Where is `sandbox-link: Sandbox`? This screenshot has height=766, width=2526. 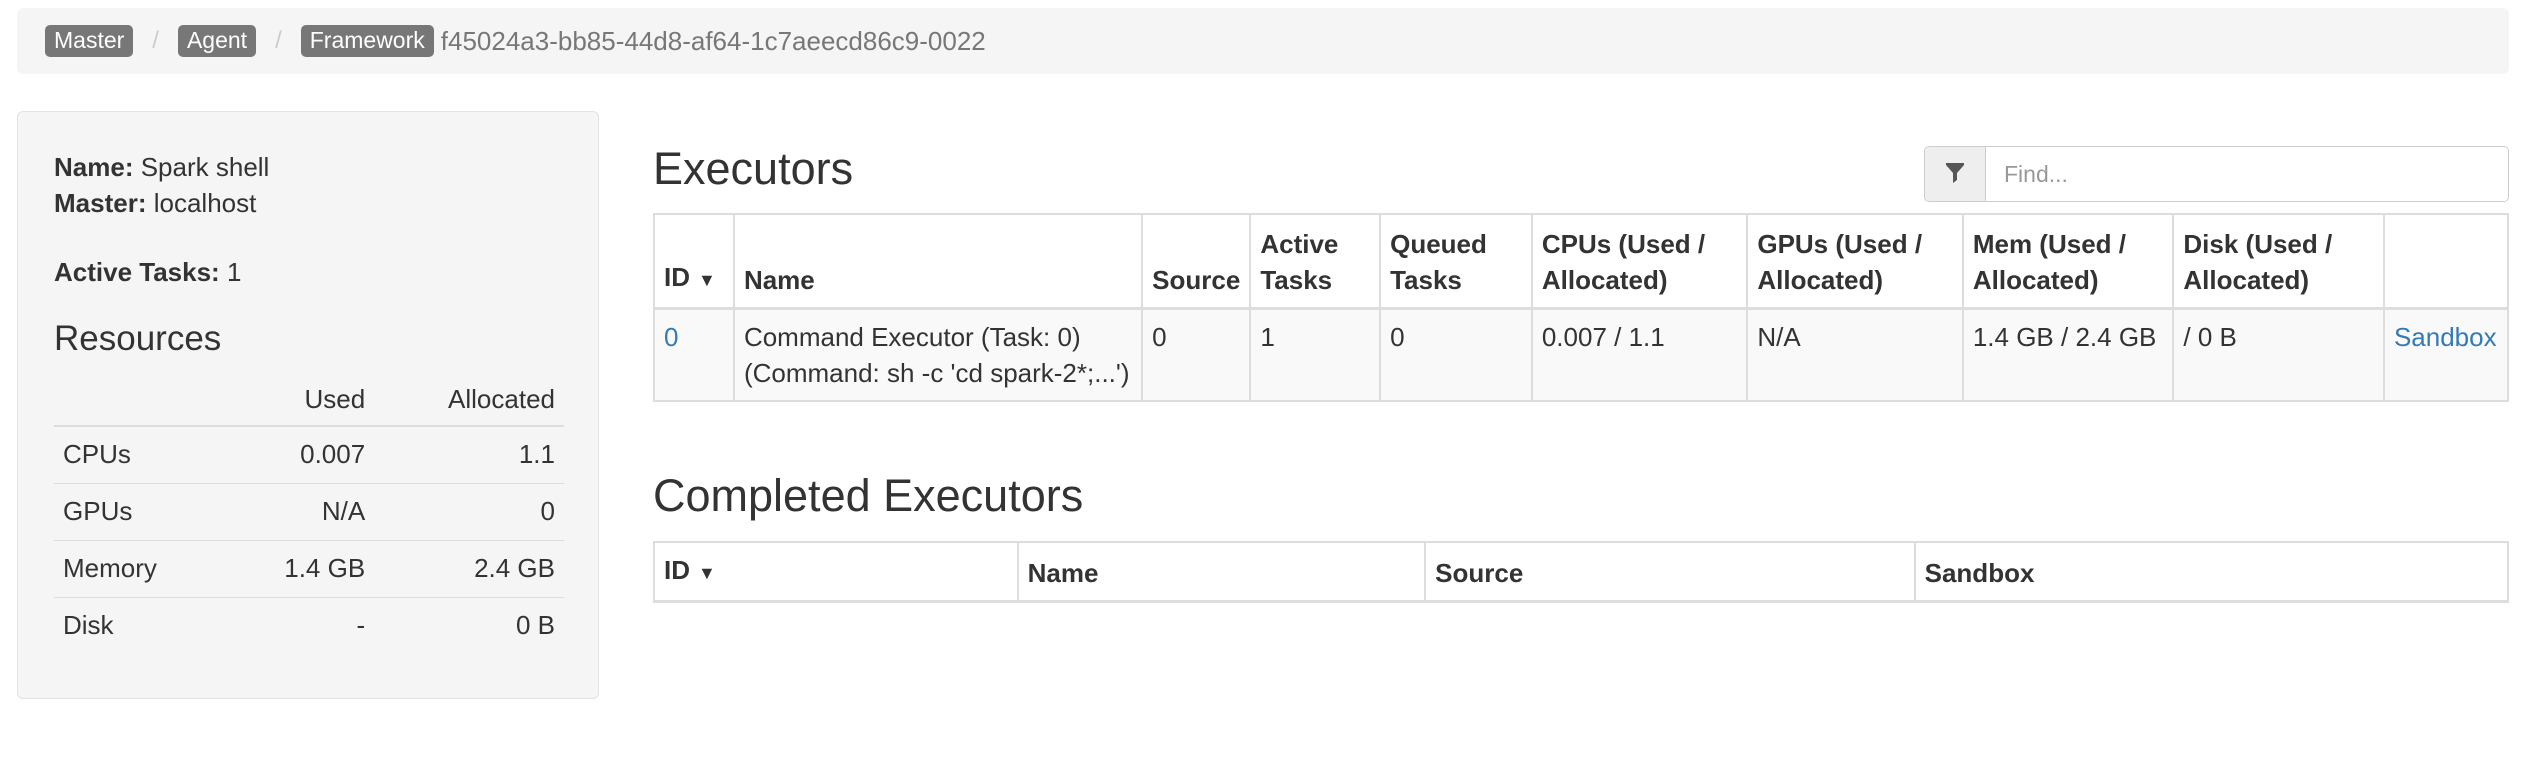 sandbox-link: Sandbox is located at coordinates (2445, 337).